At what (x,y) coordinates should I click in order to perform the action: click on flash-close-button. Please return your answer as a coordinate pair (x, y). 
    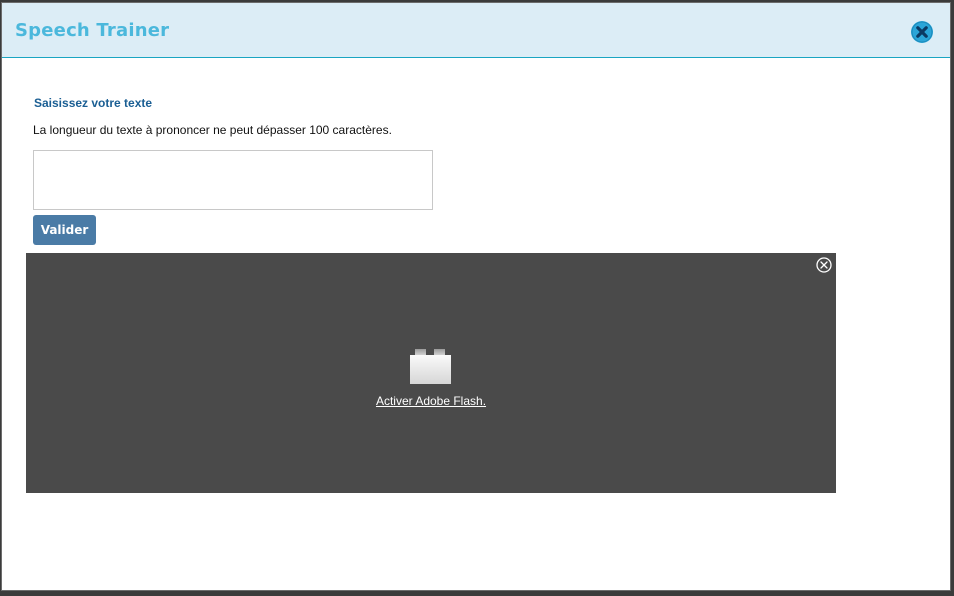
    Looking at the image, I should click on (824, 265).